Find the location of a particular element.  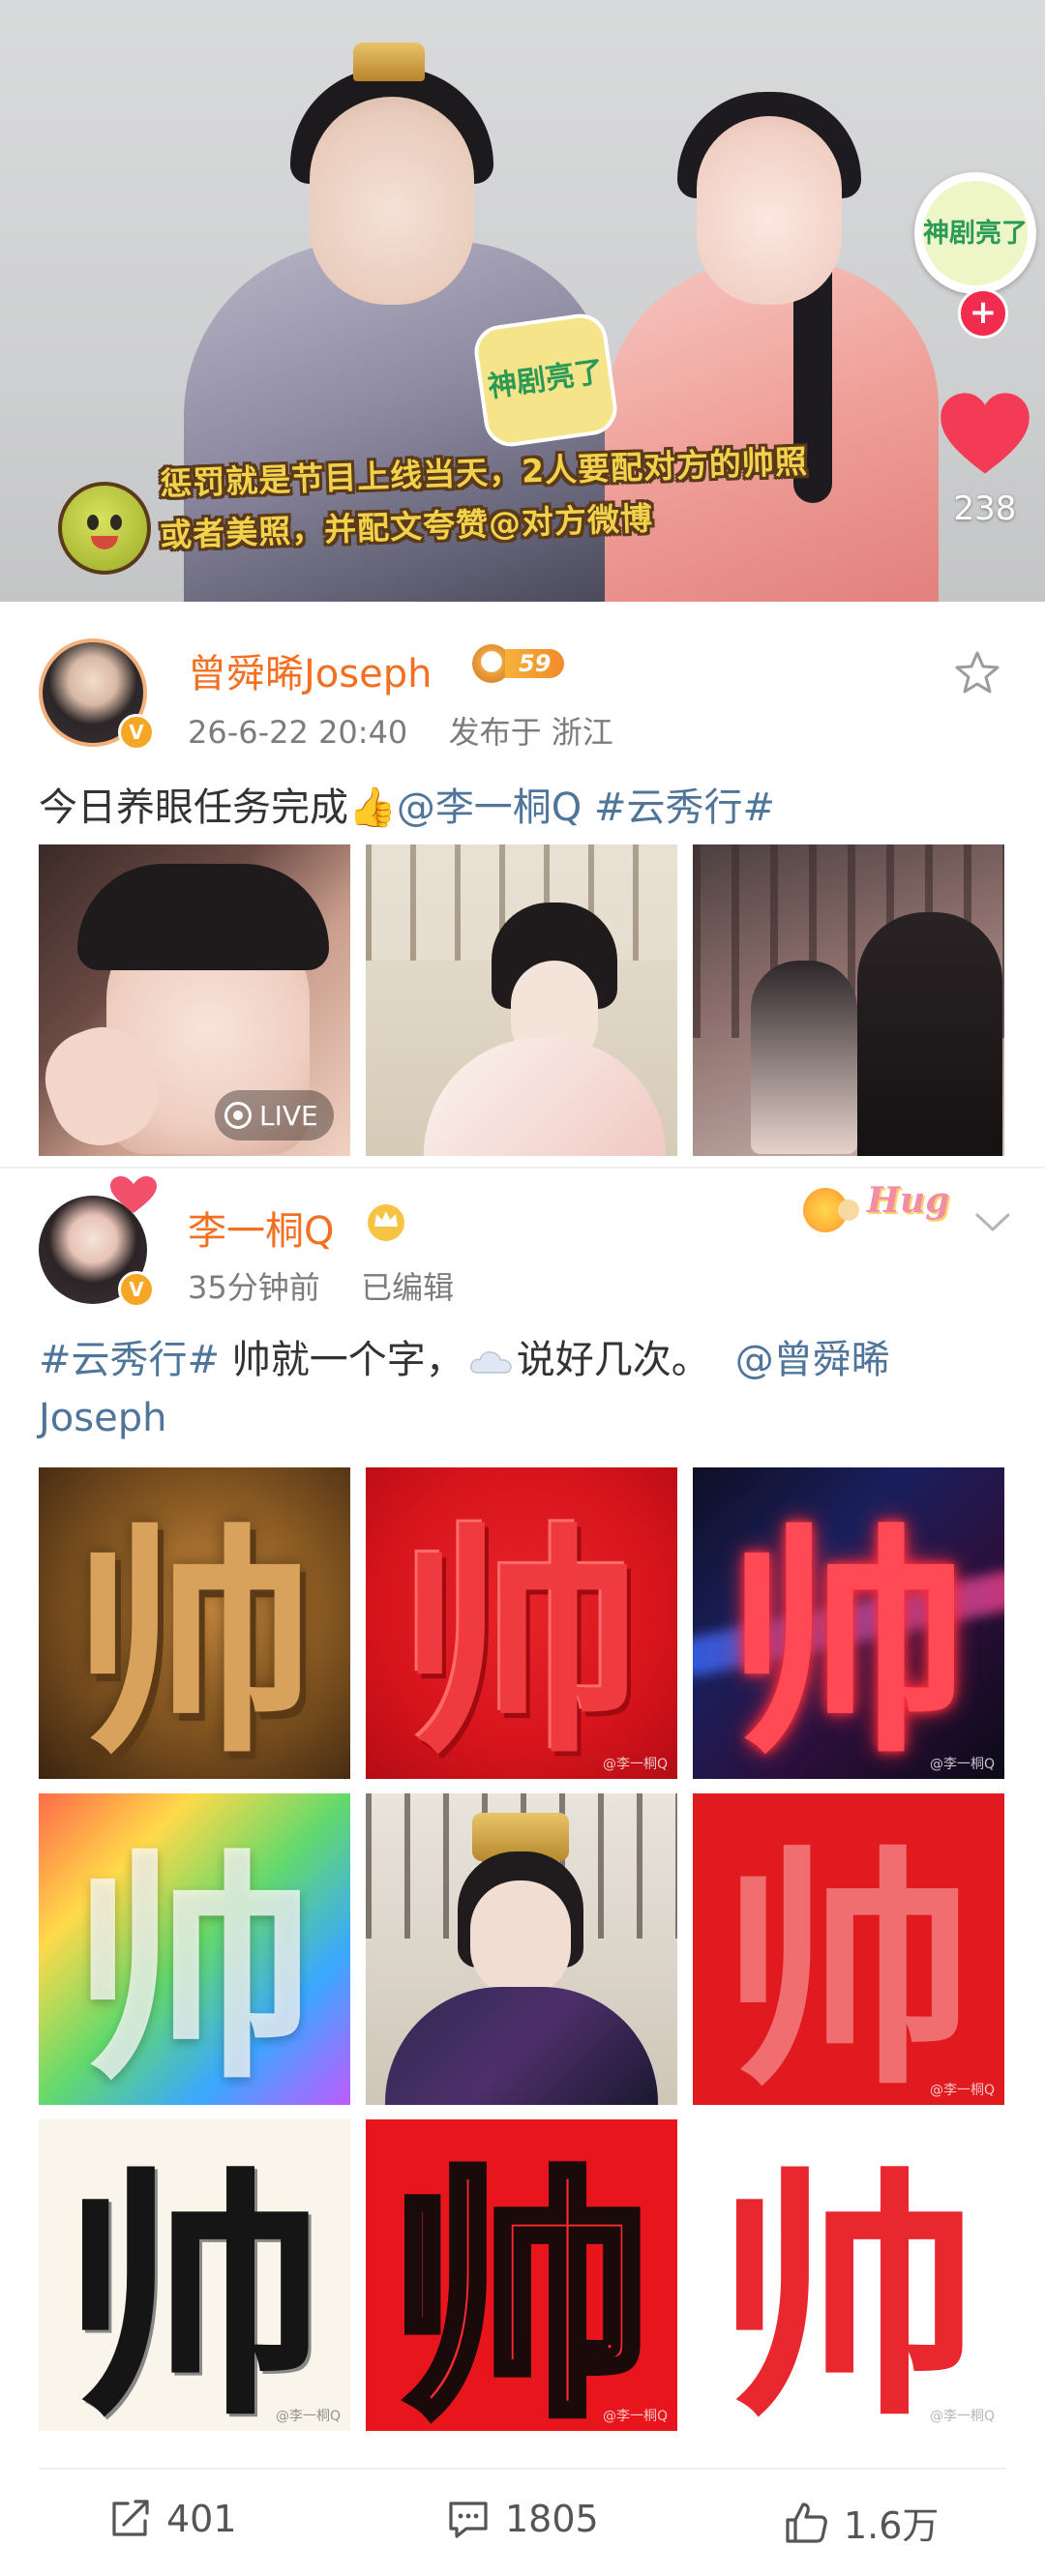

post2-text-line1: #云秀行# 帅就一个字， 说好几次。 @曾舜晞 is located at coordinates (464, 1360).